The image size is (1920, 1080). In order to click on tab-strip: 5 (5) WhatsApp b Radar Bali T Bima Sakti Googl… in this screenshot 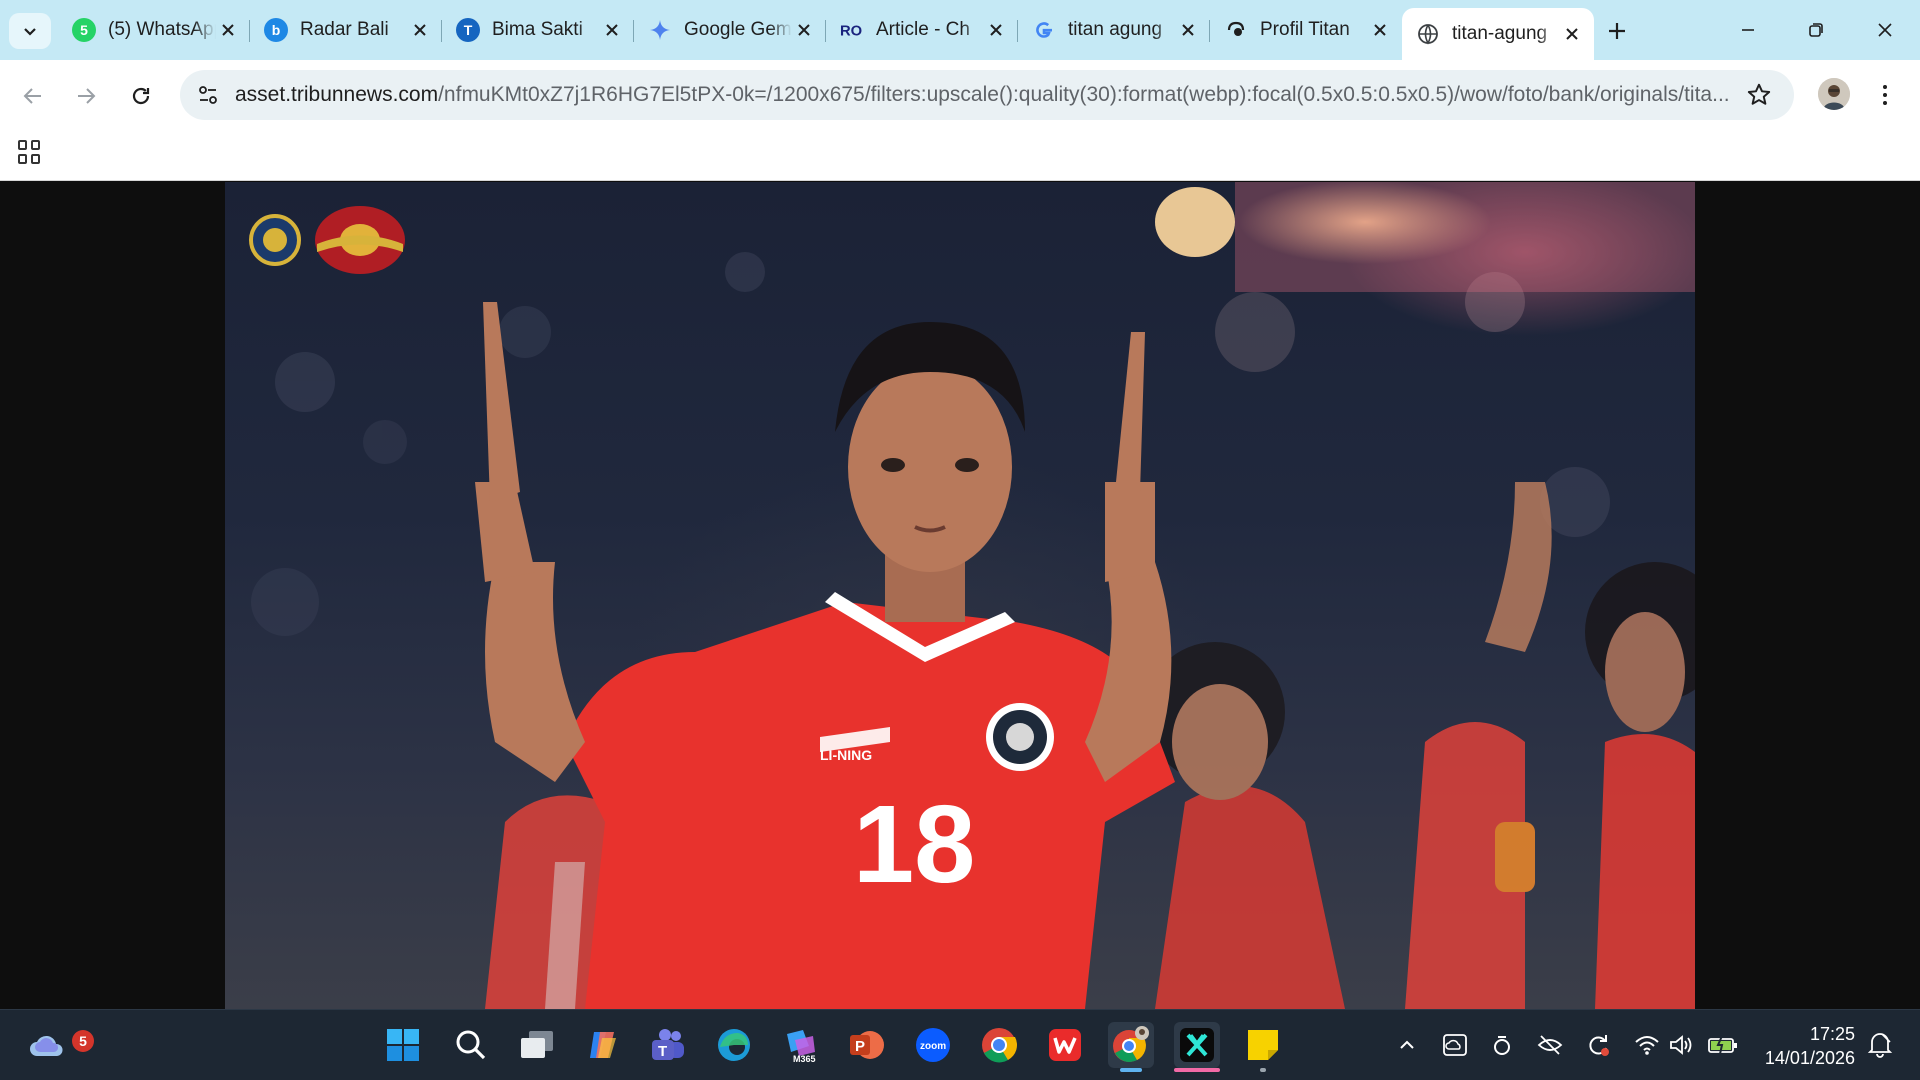, I will do `click(960, 30)`.